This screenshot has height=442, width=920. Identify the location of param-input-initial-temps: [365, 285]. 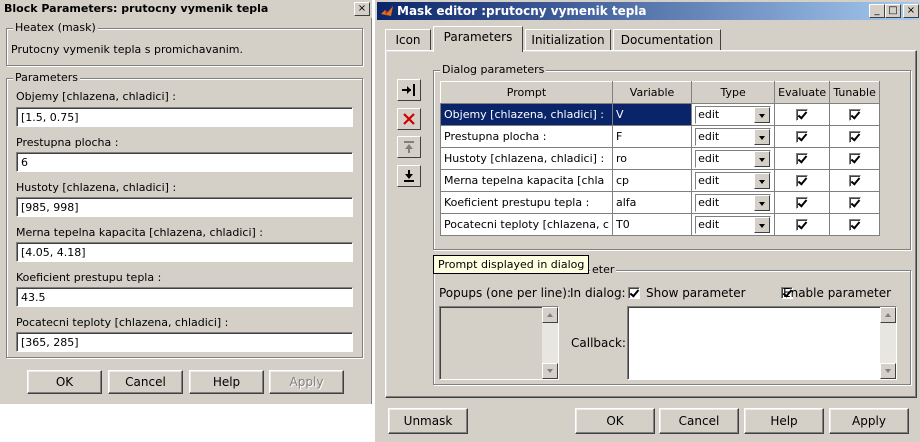
(184, 342).